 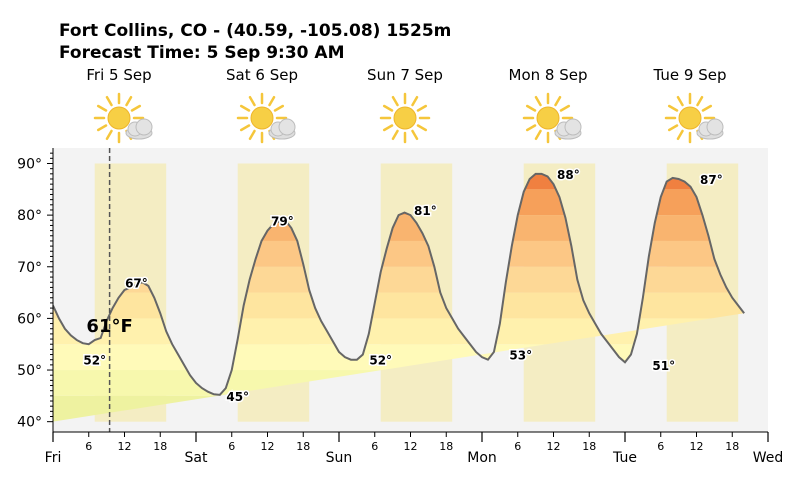 I want to click on temperature-annotation: 67°, so click(x=136, y=283).